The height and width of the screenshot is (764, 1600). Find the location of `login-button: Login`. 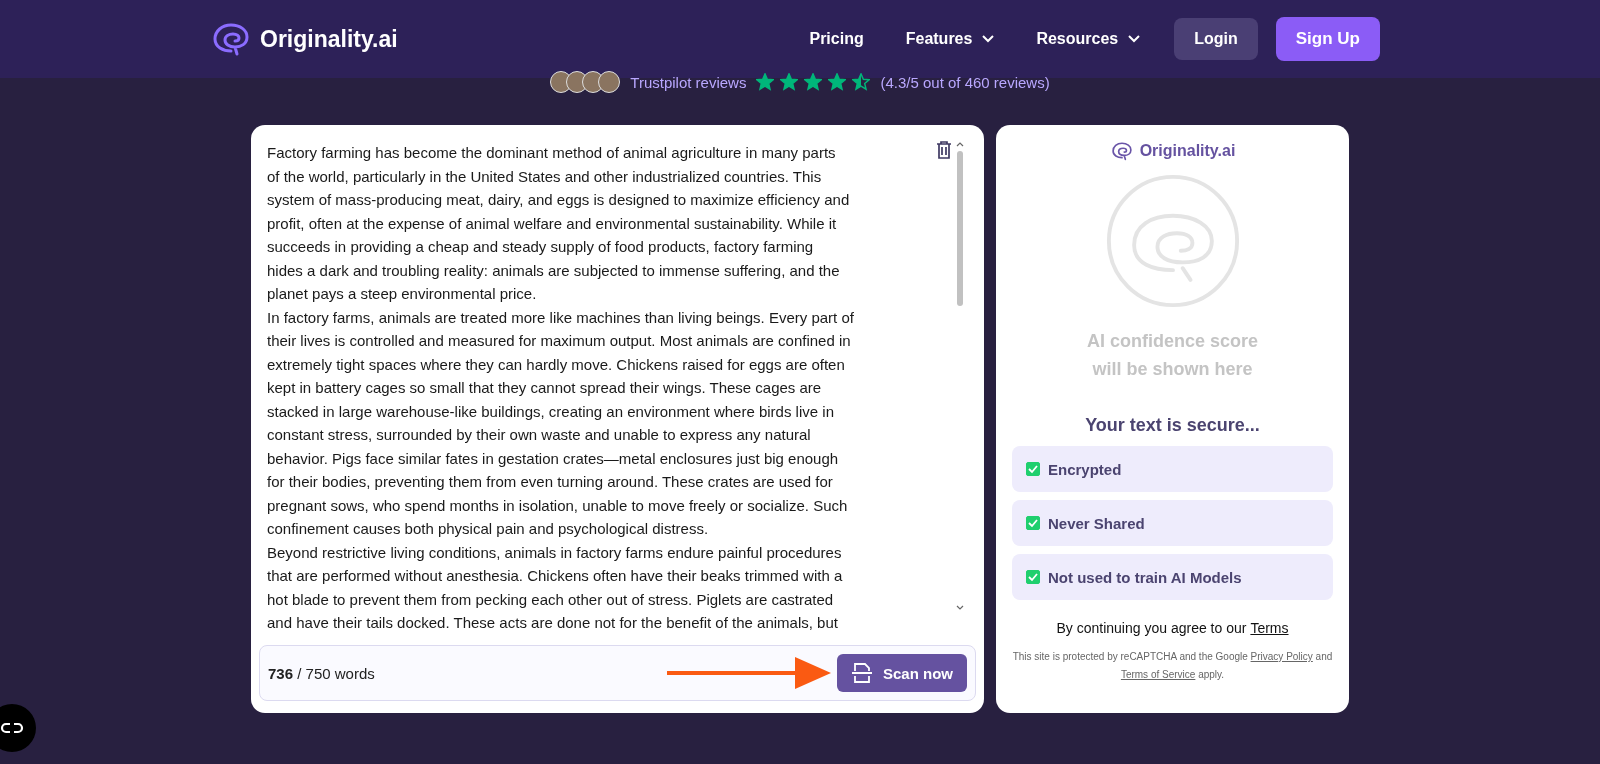

login-button: Login is located at coordinates (1216, 39).